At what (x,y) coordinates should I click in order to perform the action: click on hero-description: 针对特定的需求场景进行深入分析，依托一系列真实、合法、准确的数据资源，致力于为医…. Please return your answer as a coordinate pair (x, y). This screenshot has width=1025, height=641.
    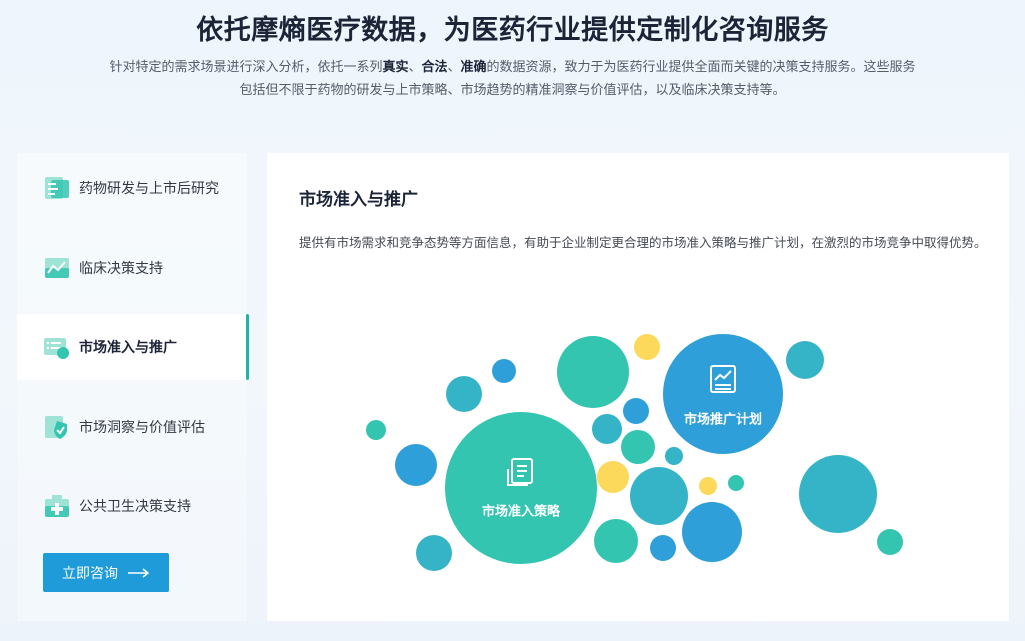
    Looking at the image, I should click on (512, 79).